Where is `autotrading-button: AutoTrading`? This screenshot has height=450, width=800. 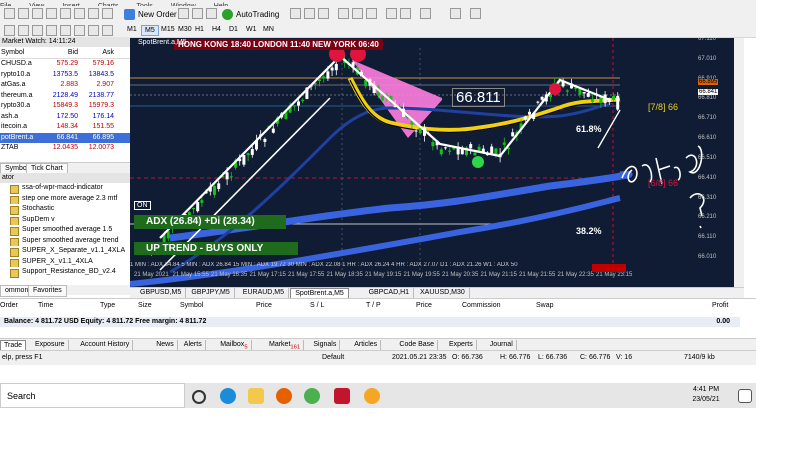 autotrading-button: AutoTrading is located at coordinates (250, 14).